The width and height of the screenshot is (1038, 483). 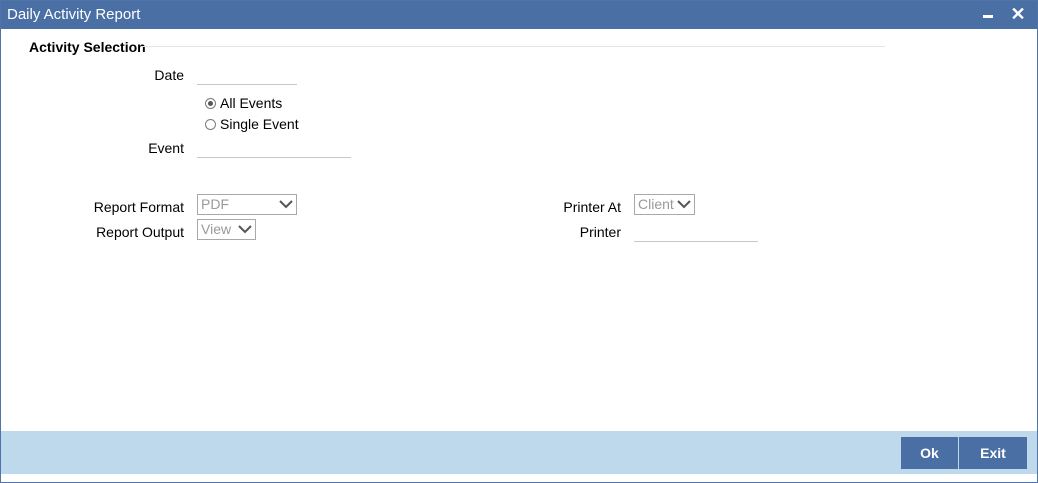 What do you see at coordinates (74, 14) in the screenshot?
I see `window-title: Daily Activity Report` at bounding box center [74, 14].